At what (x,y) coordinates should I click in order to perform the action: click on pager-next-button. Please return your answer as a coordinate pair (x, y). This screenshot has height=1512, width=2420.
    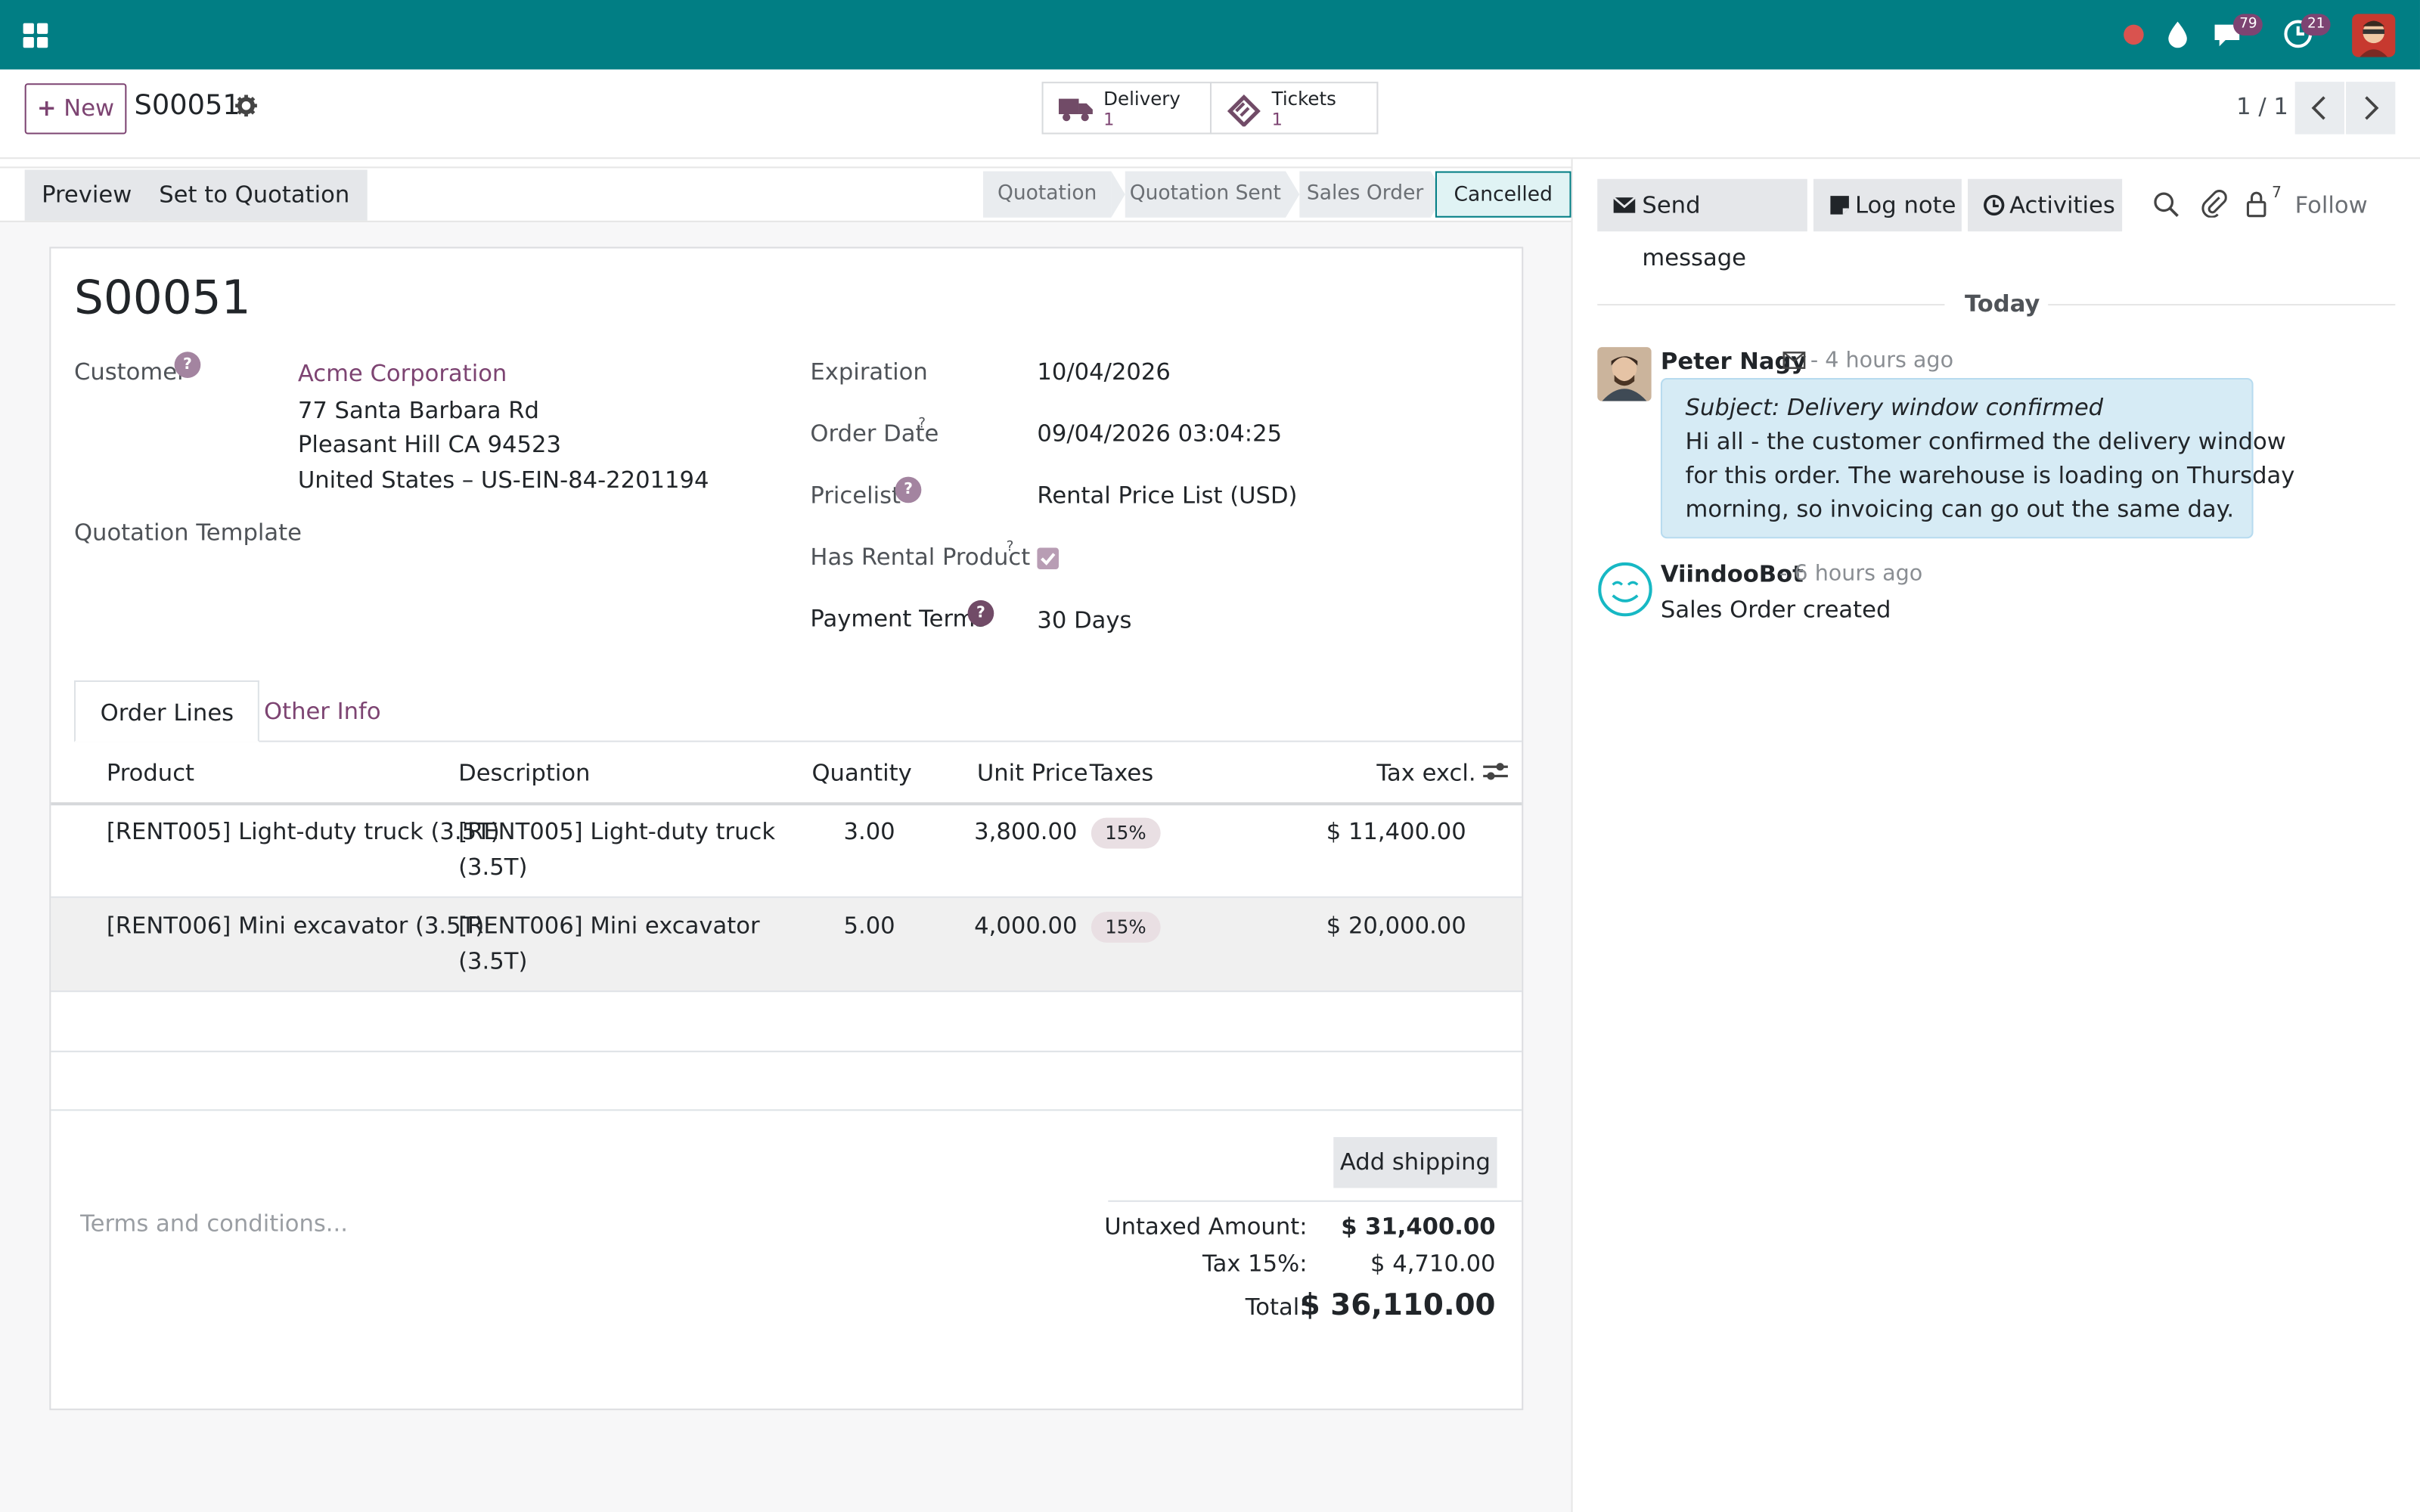
    Looking at the image, I should click on (2371, 109).